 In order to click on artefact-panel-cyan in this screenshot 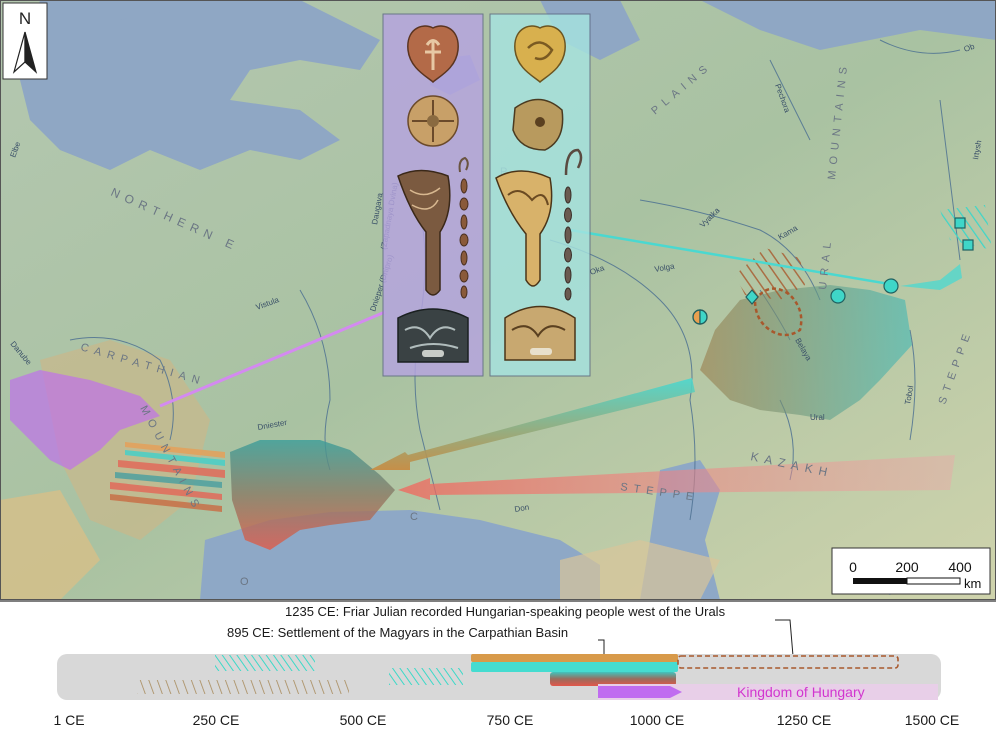, I will do `click(540, 195)`.